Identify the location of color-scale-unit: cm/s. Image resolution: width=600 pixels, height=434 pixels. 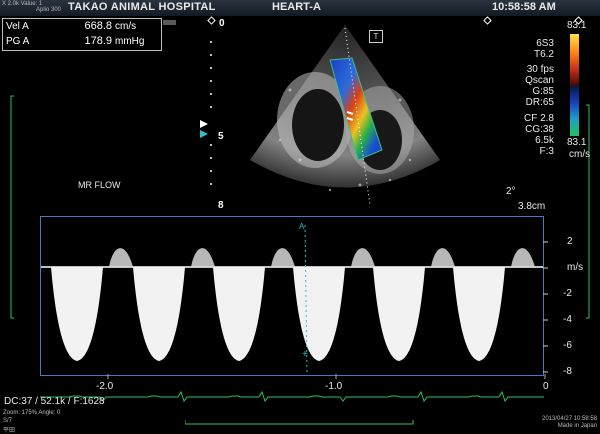
(580, 154).